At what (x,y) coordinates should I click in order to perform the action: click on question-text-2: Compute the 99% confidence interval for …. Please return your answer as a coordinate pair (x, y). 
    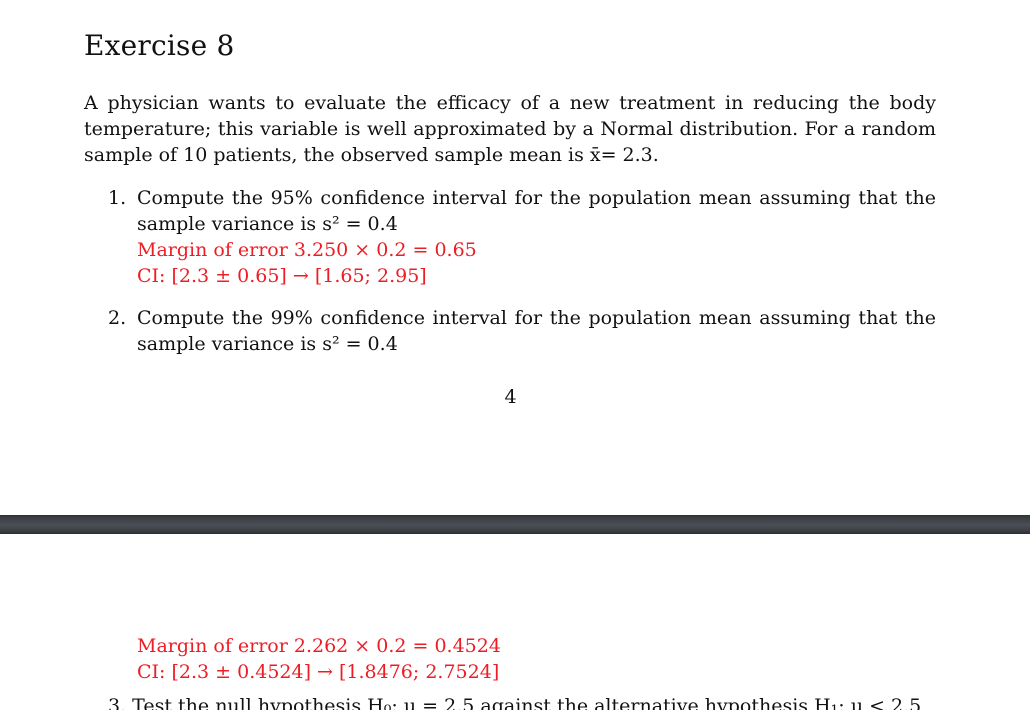
    Looking at the image, I should click on (536, 331).